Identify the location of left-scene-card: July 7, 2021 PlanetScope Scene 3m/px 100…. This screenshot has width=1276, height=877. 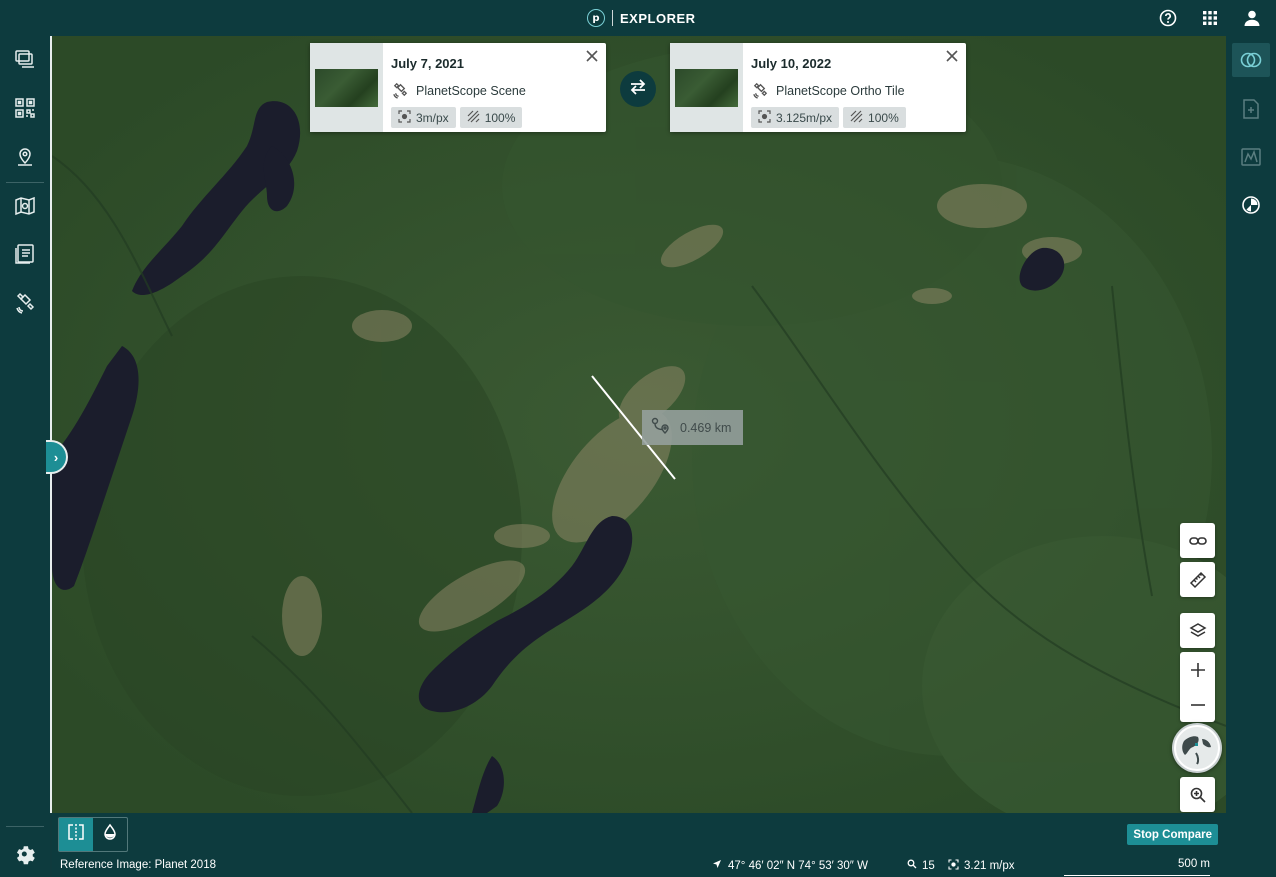
(458, 87).